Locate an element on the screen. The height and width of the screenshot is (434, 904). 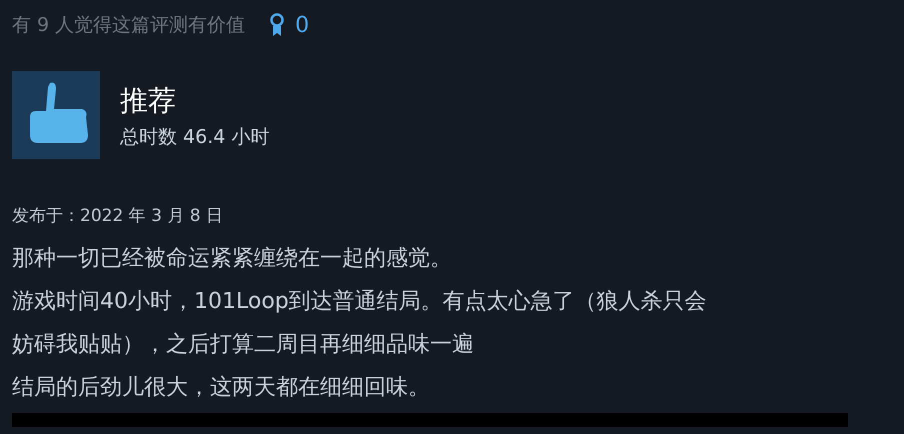
playtime-text: 总时数 46.4 小时 is located at coordinates (195, 137).